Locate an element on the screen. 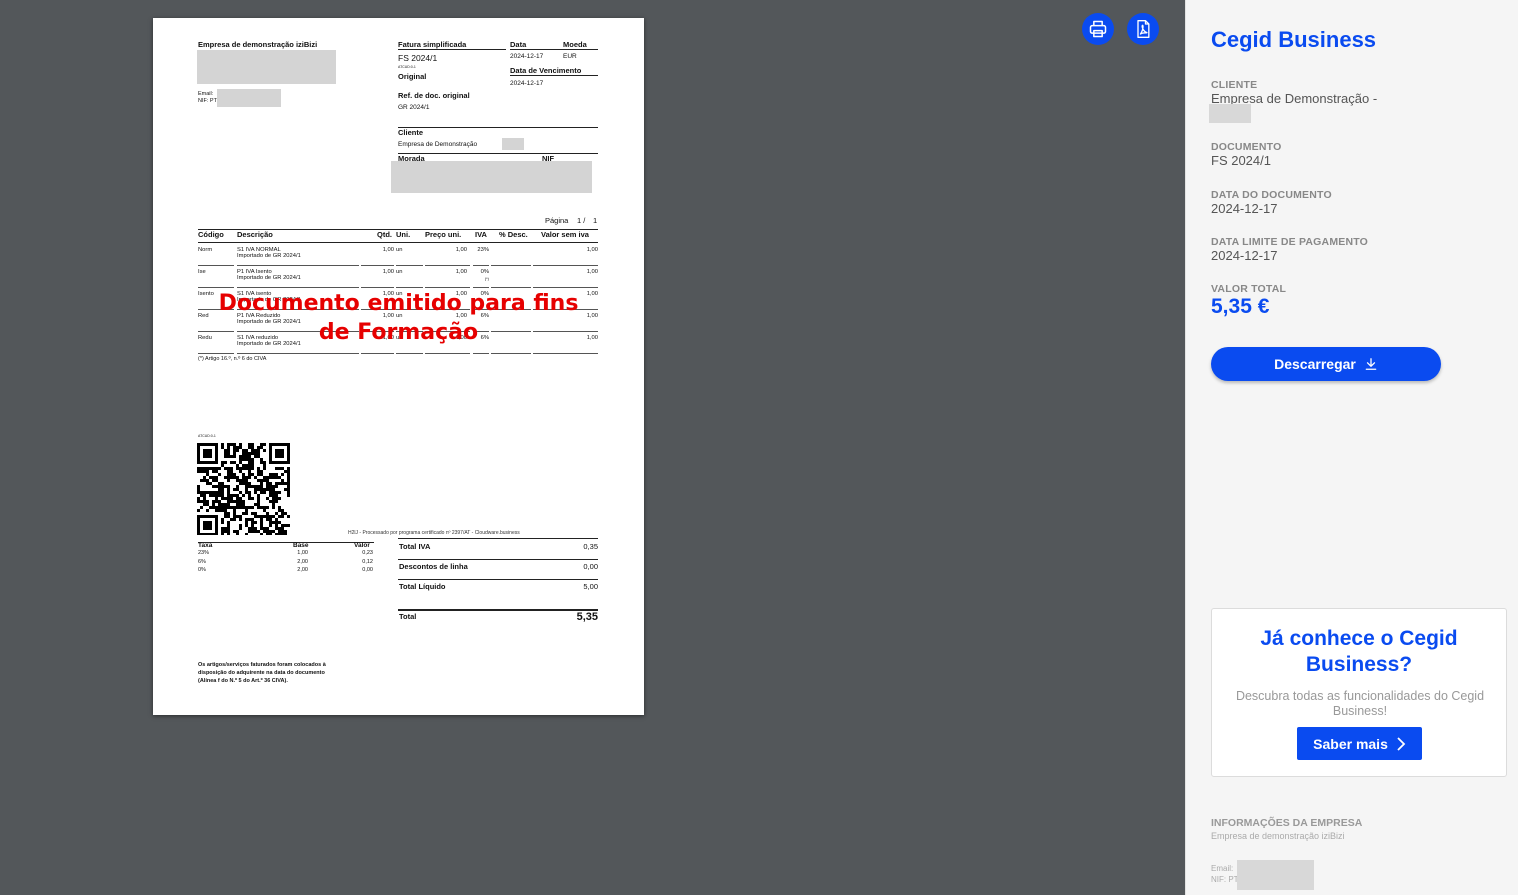  qr-code is located at coordinates (243, 489).